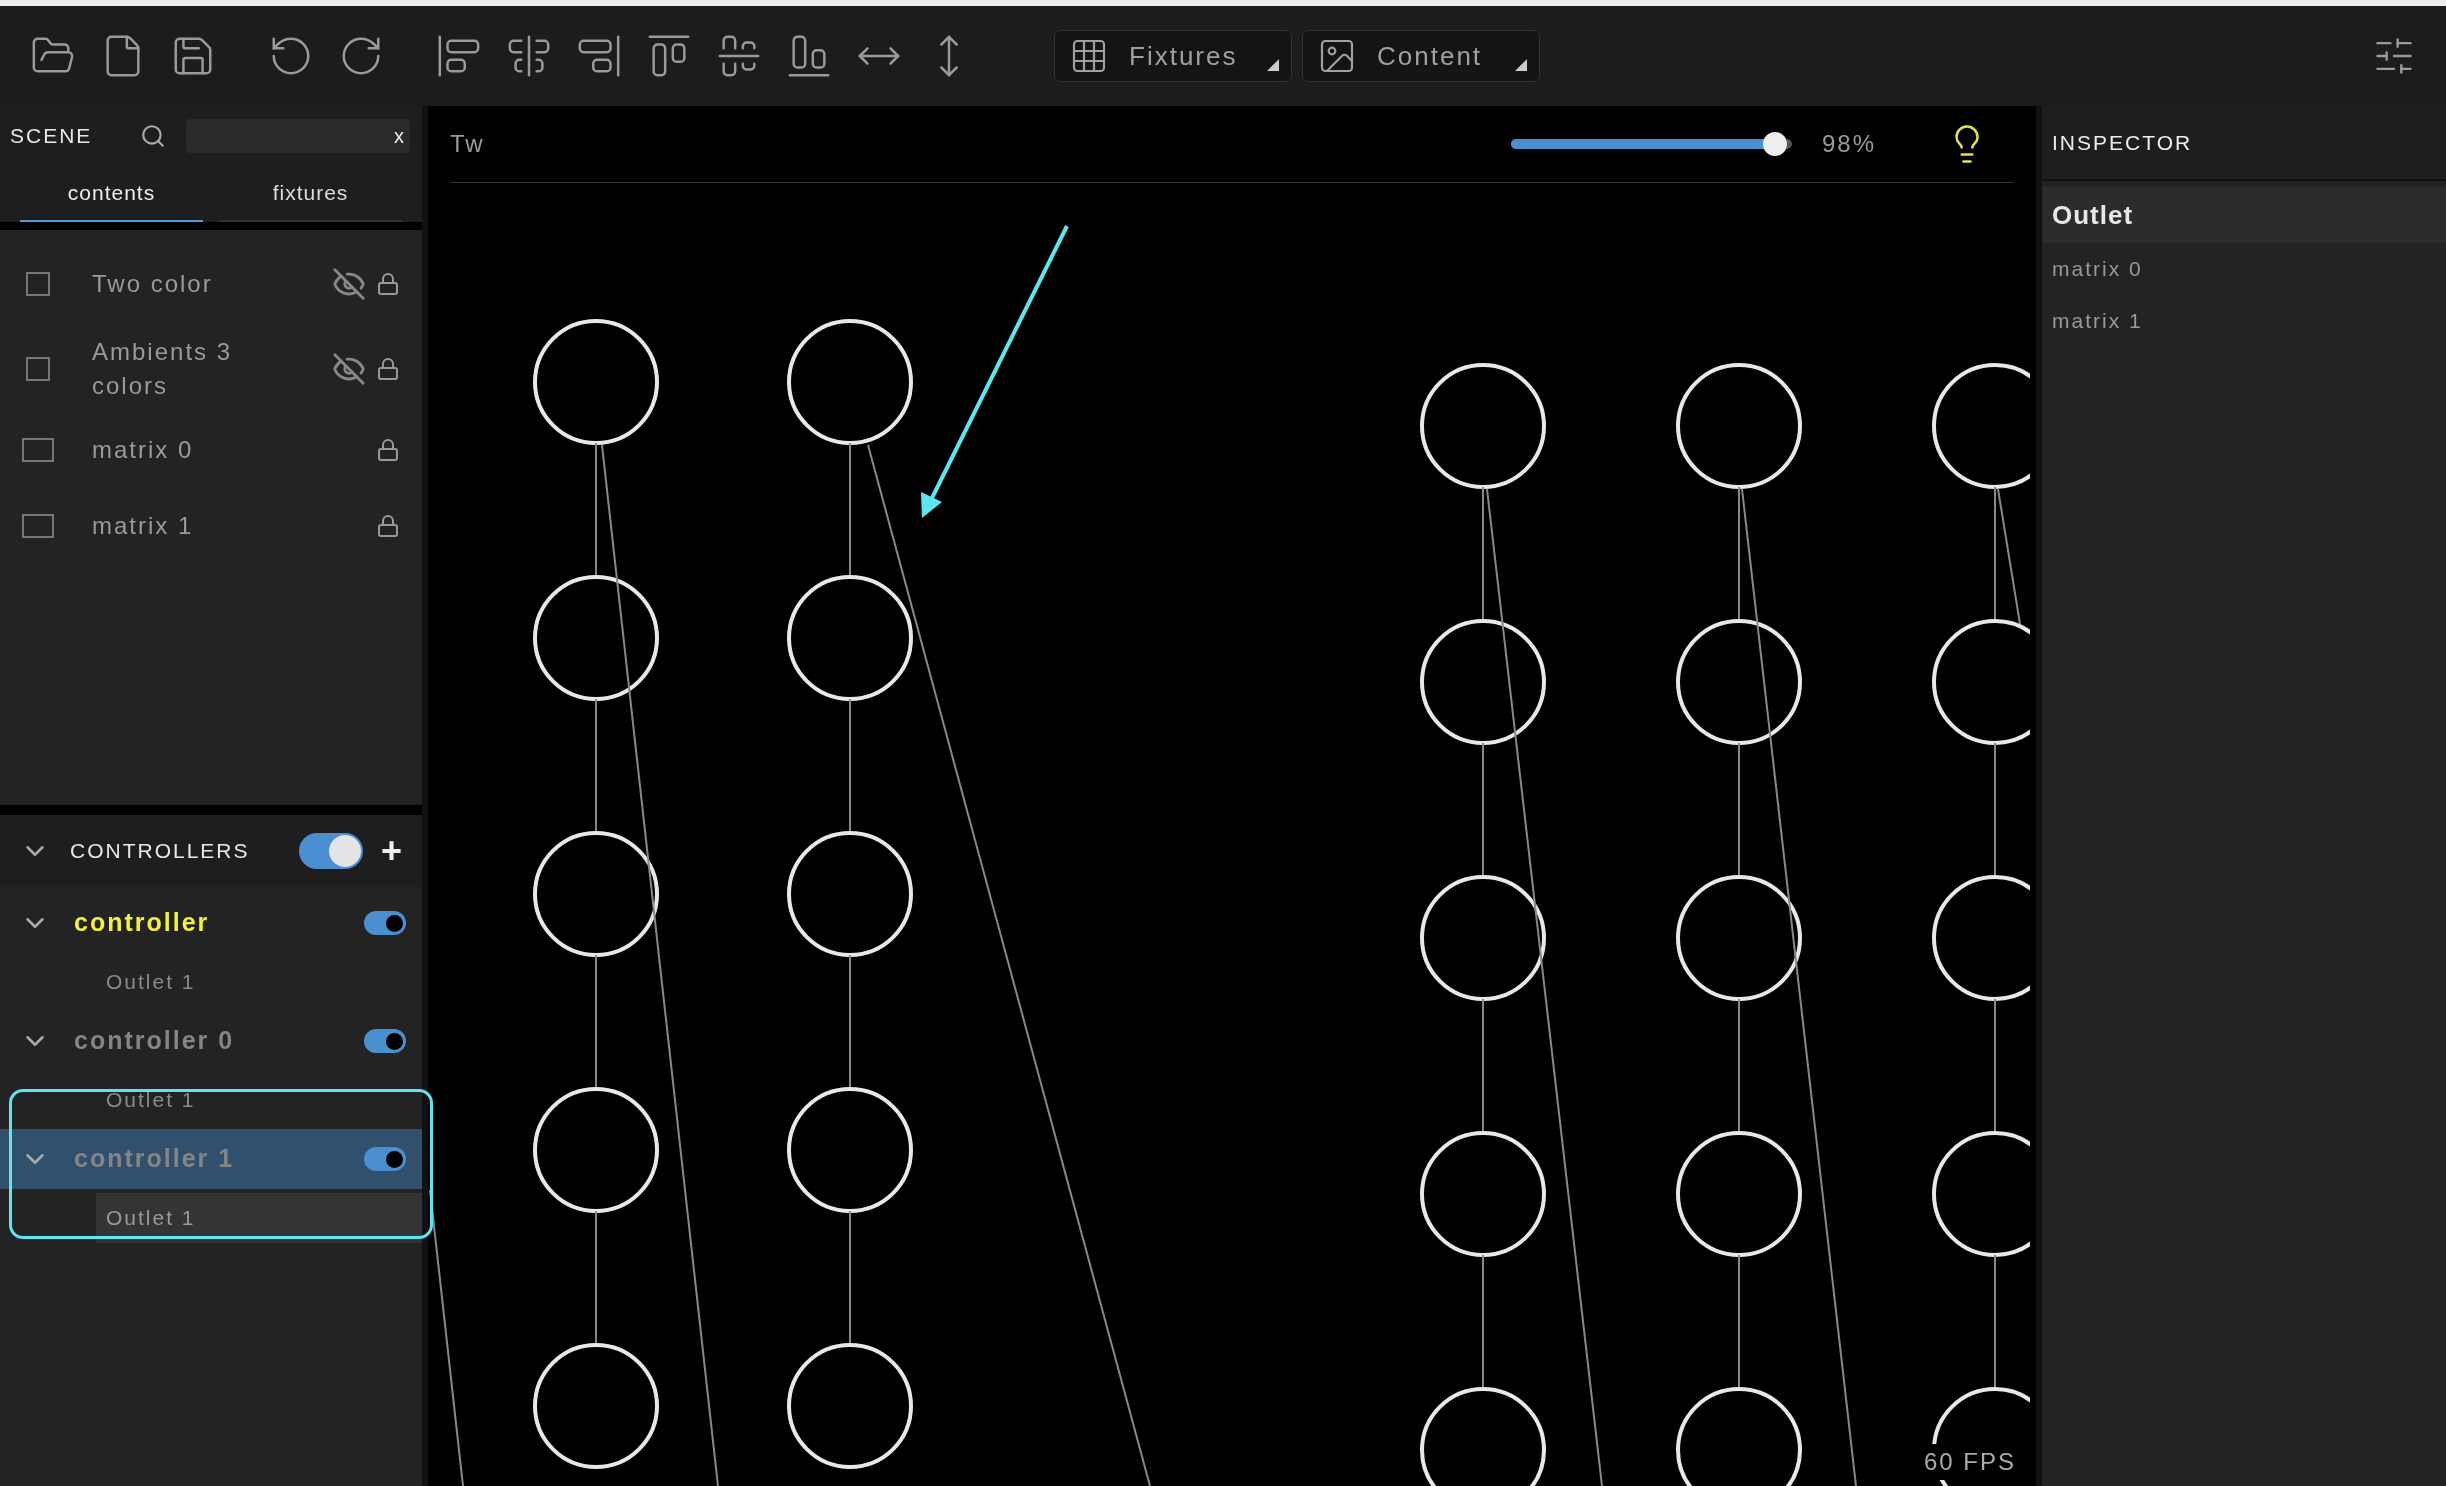 The width and height of the screenshot is (2446, 1486). What do you see at coordinates (182, 284) in the screenshot?
I see `item-label: Two color` at bounding box center [182, 284].